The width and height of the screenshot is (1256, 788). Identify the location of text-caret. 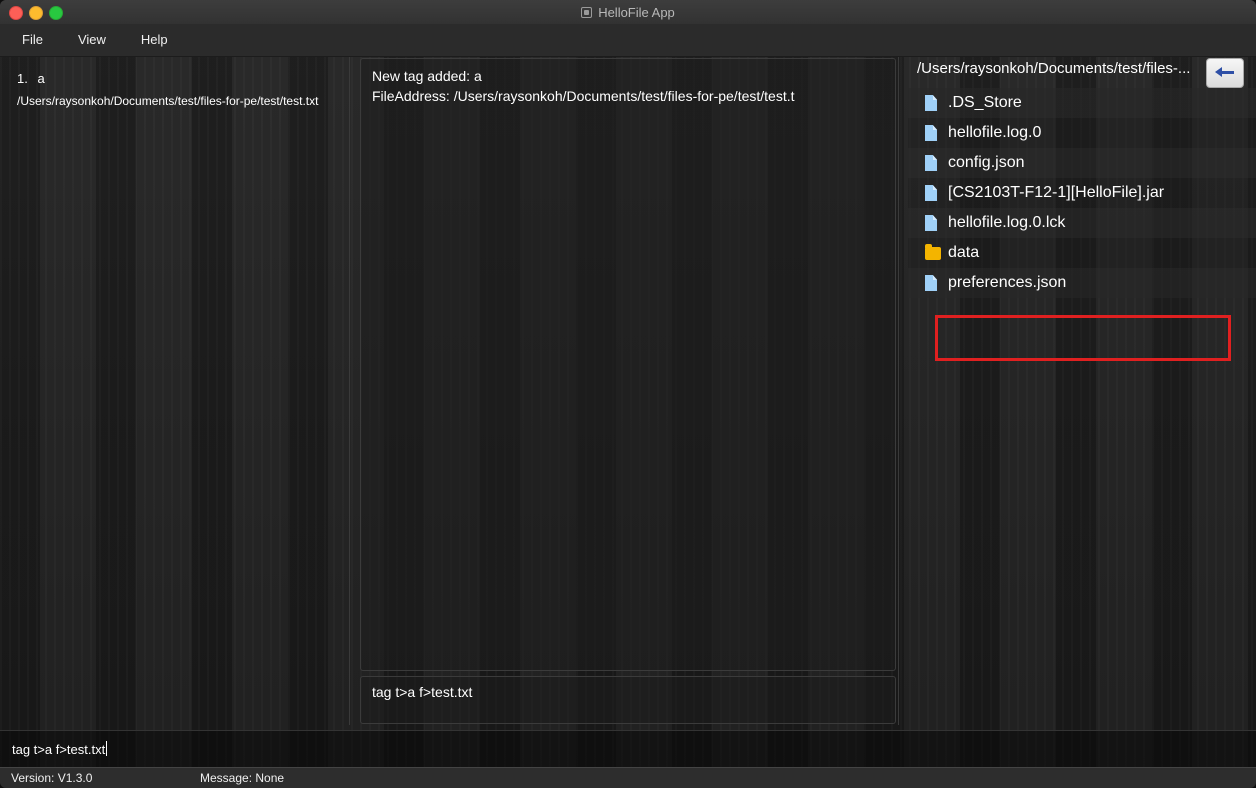
(107, 748).